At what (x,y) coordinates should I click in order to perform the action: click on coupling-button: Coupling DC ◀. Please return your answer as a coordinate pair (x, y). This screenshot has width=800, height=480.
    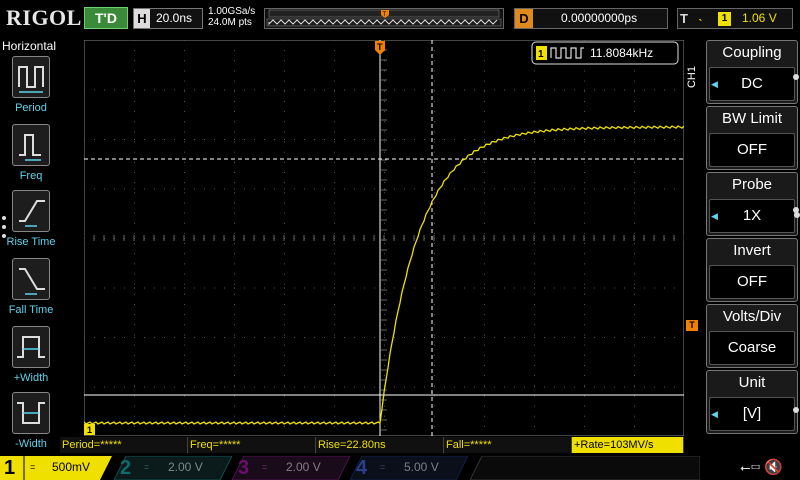
    Looking at the image, I should click on (752, 72).